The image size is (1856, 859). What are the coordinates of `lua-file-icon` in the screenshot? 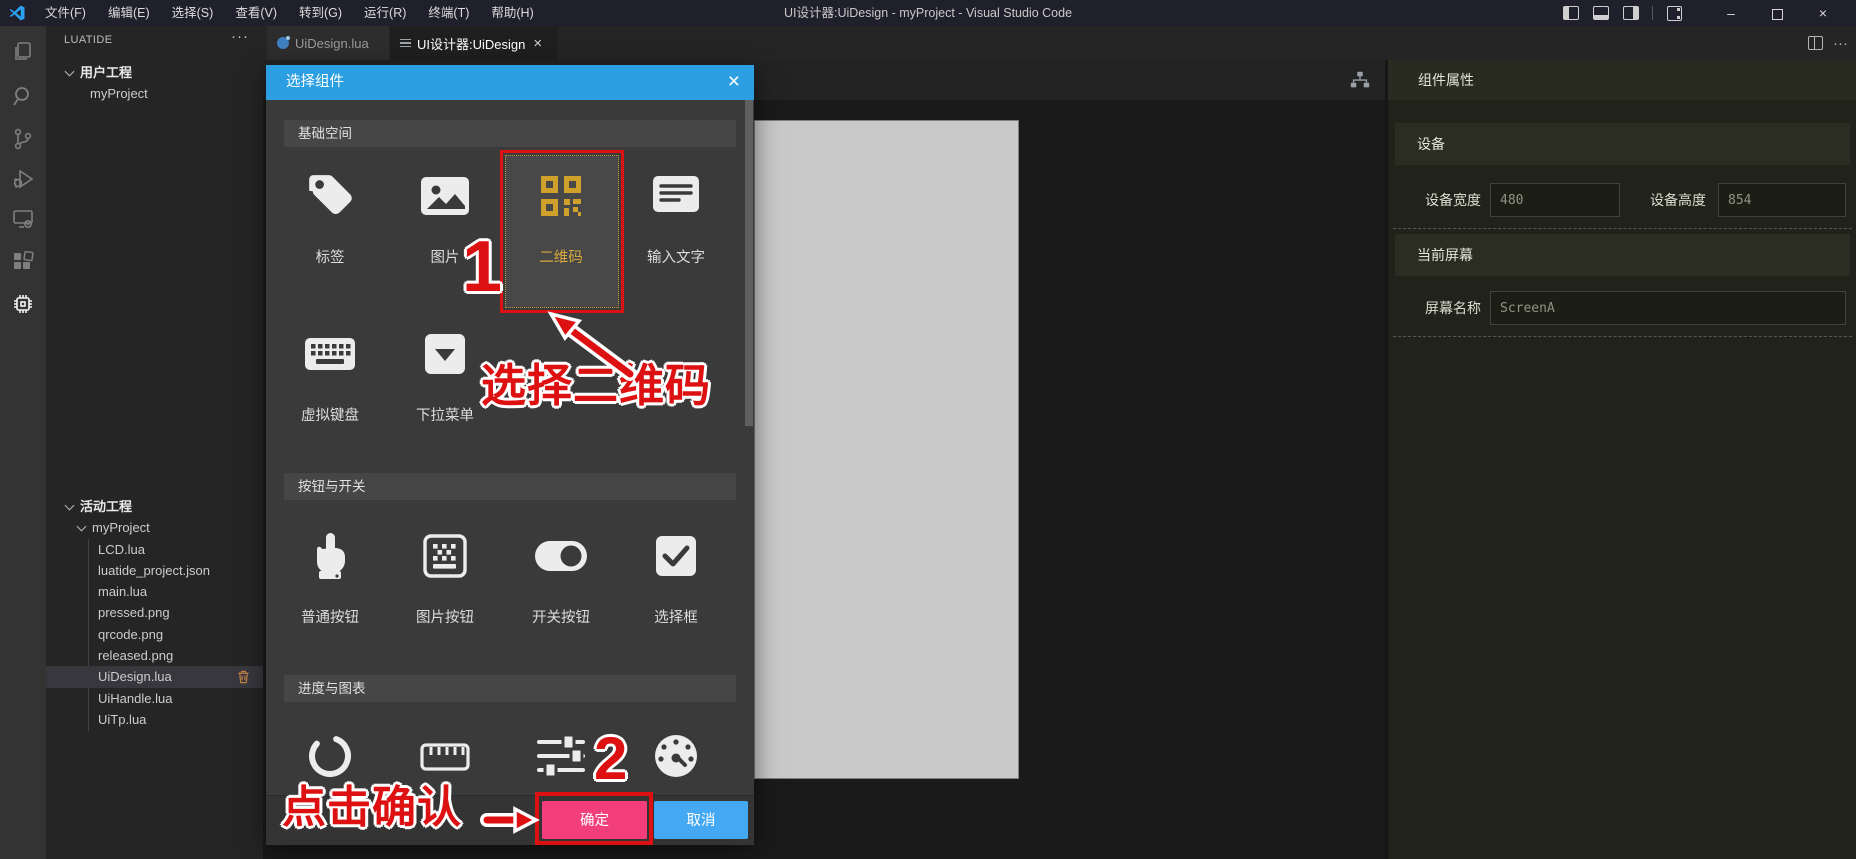 It's located at (283, 42).